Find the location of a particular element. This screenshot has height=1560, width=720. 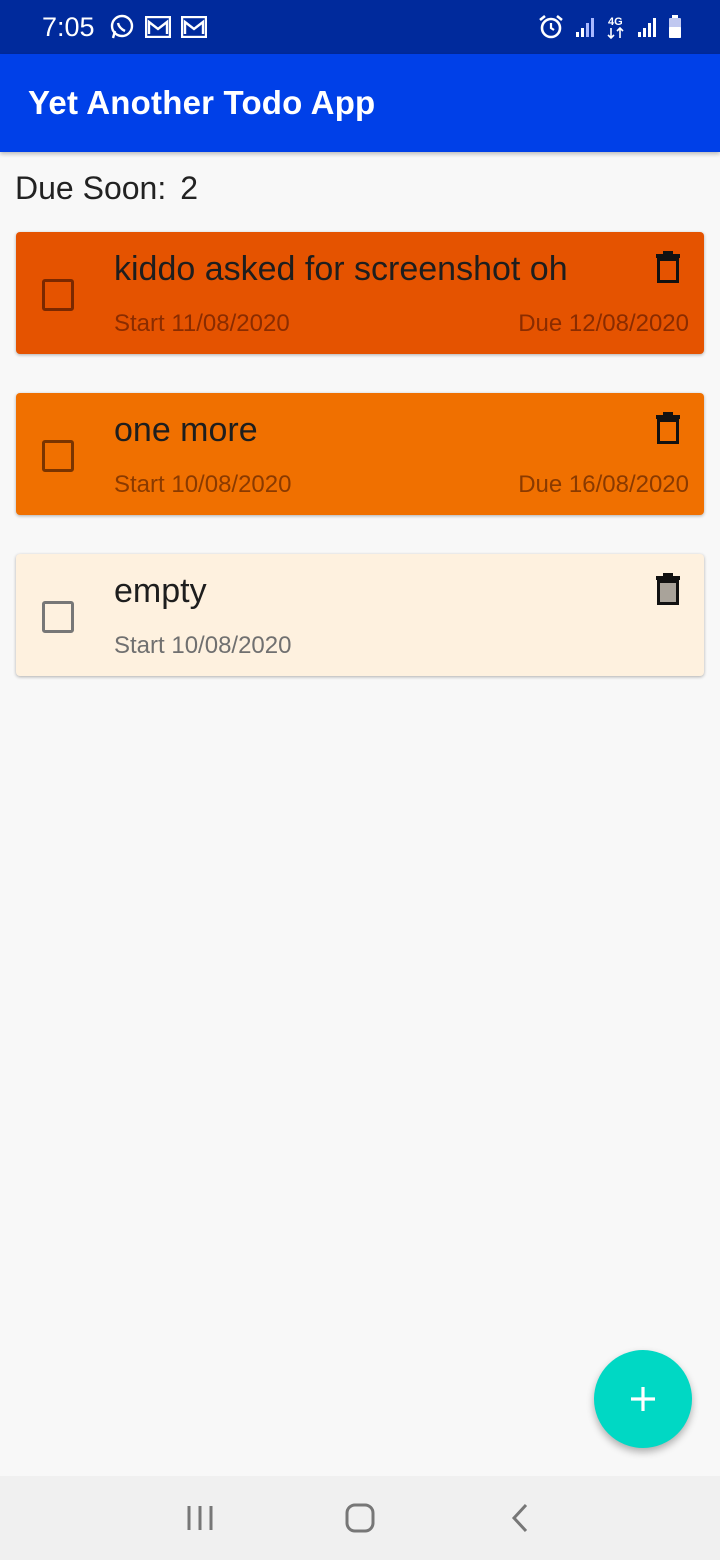

todo-title: one more is located at coordinates (186, 430).